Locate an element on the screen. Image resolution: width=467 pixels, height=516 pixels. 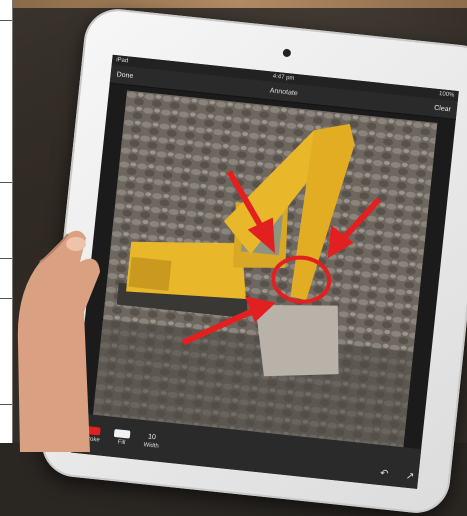
page-title: Annotate is located at coordinates (284, 91).